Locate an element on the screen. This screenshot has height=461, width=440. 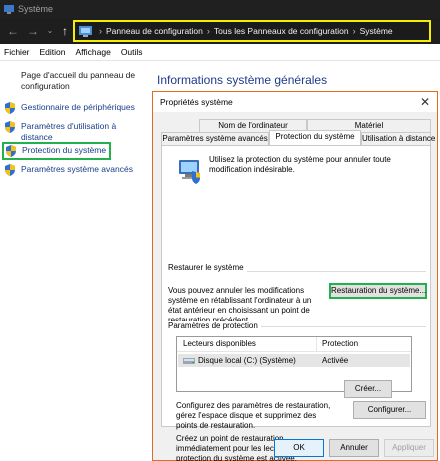
protection-group-label: Paramètres de protection is located at coordinates (214, 325).